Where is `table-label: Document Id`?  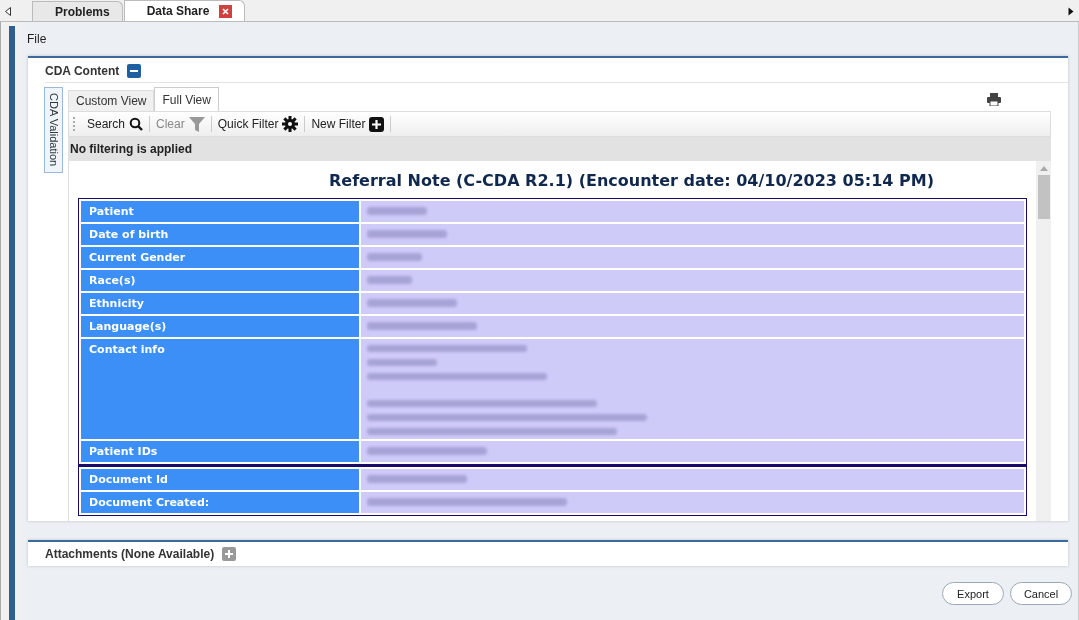
table-label: Document Id is located at coordinates (220, 479).